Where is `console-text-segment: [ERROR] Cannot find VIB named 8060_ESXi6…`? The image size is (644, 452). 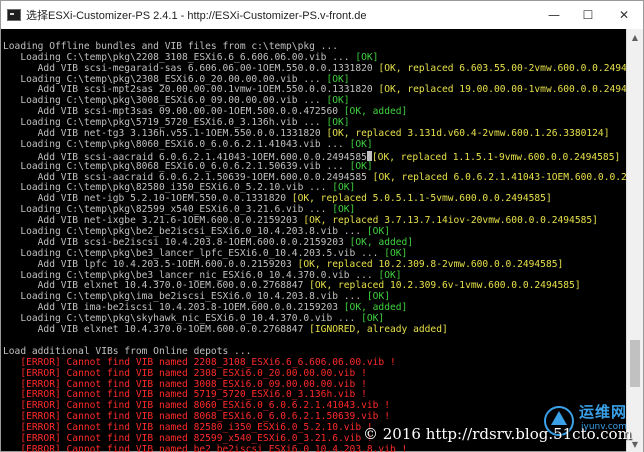 console-text-segment: [ERROR] Cannot find VIB named 8060_ESXi6… is located at coordinates (196, 406).